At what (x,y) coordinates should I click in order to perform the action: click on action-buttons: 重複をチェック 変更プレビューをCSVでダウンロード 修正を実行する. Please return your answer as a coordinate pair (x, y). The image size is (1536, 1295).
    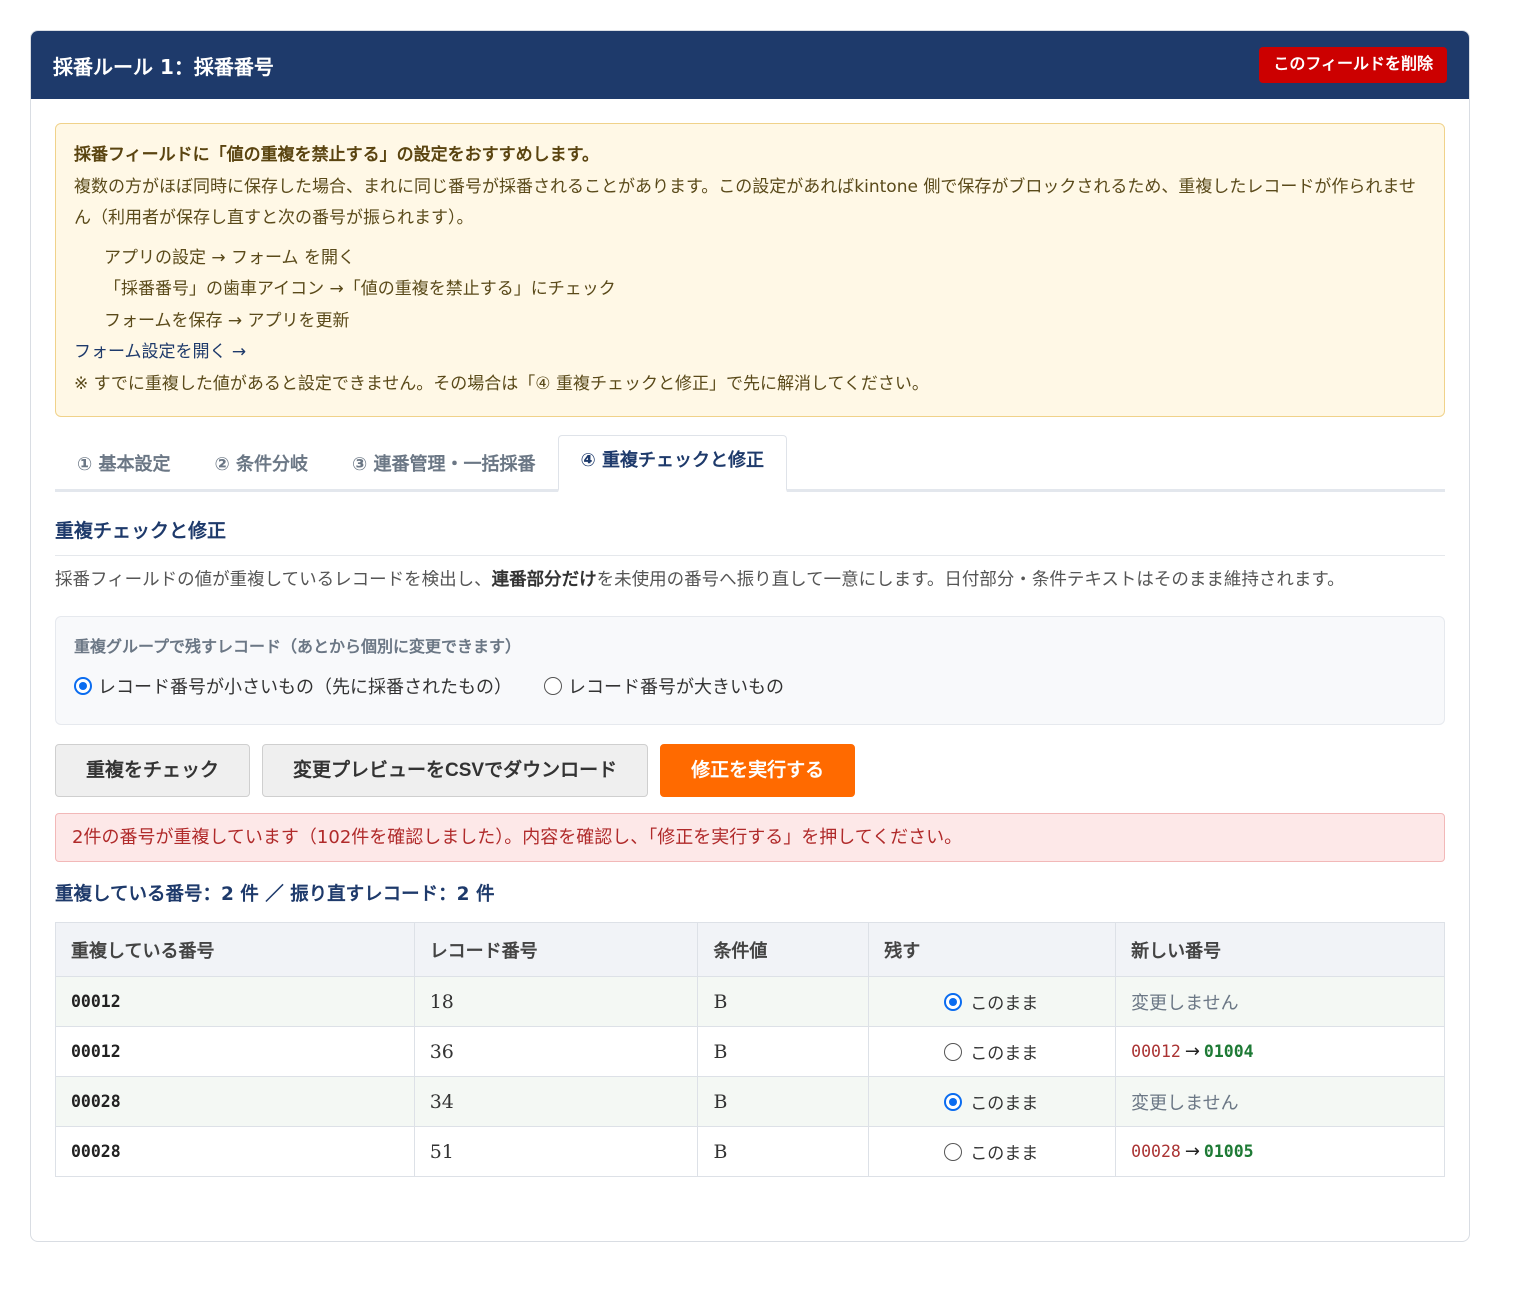
    Looking at the image, I should click on (750, 770).